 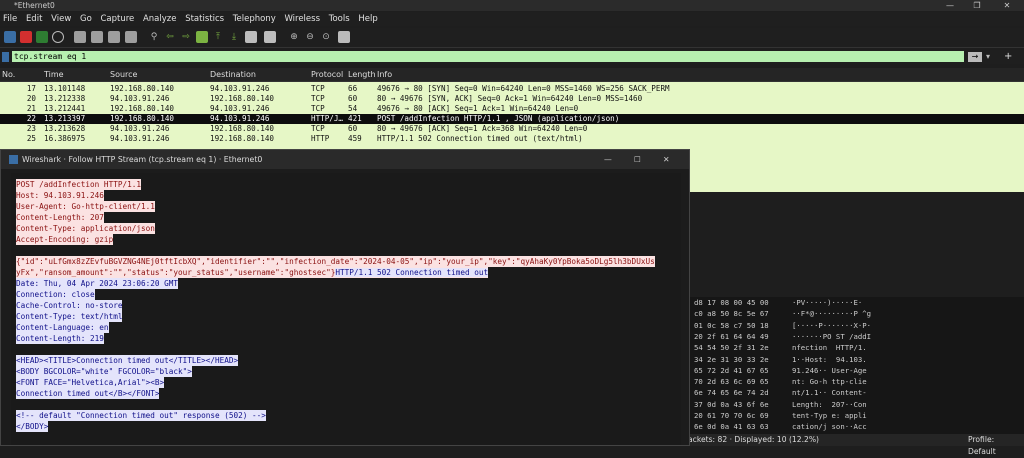 I want to click on zoom-out-icon: ⊖, so click(x=310, y=37).